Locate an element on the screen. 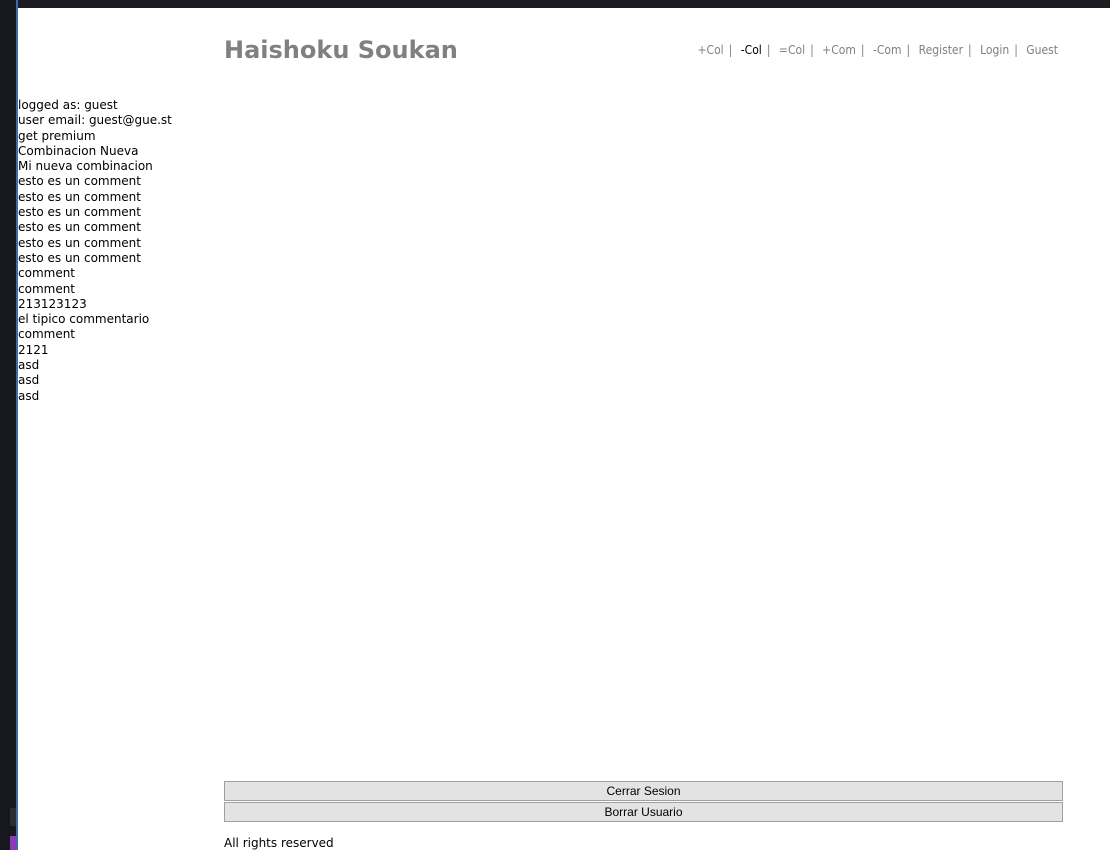 The image size is (1110, 850). site-title: Haishoku Soukan is located at coordinates (341, 50).